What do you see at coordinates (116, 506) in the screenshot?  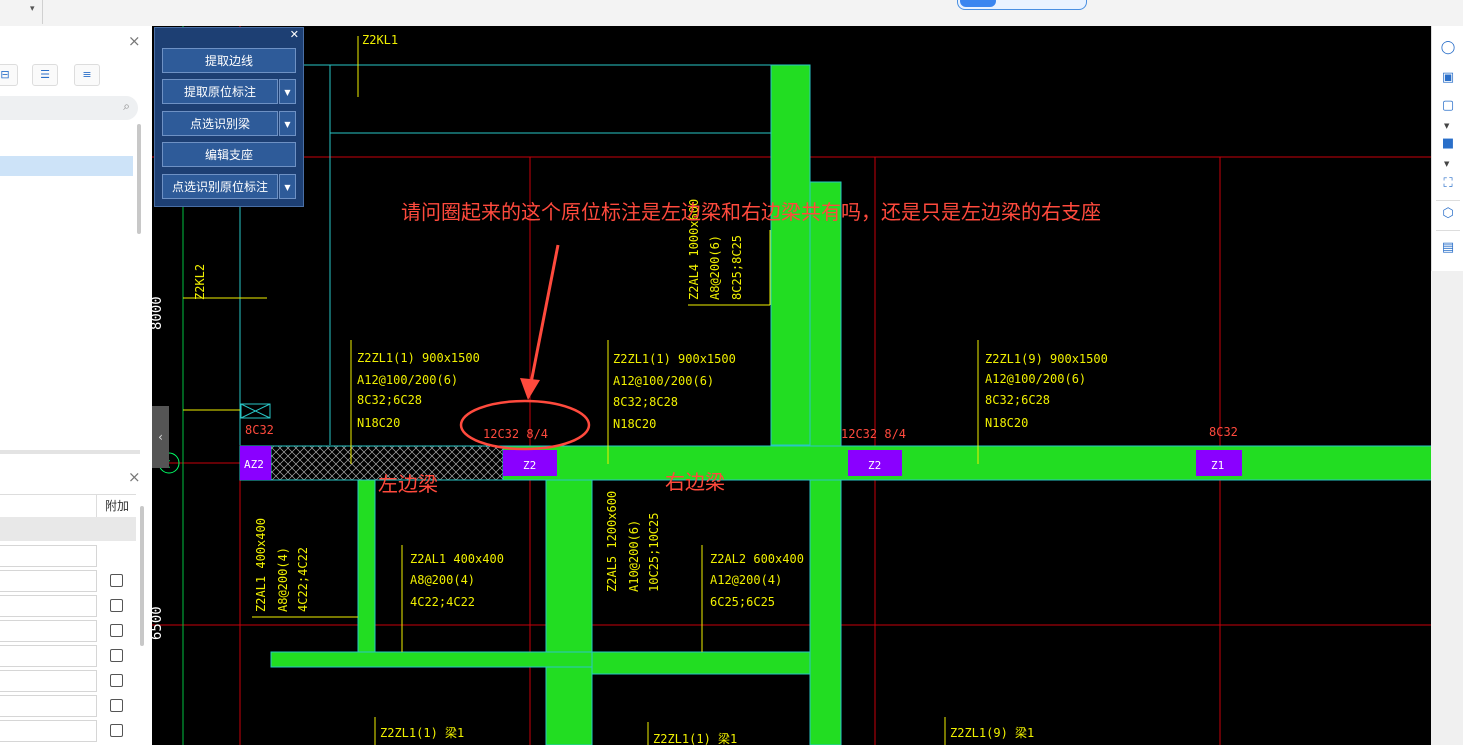 I see `column-header-extra: 附加` at bounding box center [116, 506].